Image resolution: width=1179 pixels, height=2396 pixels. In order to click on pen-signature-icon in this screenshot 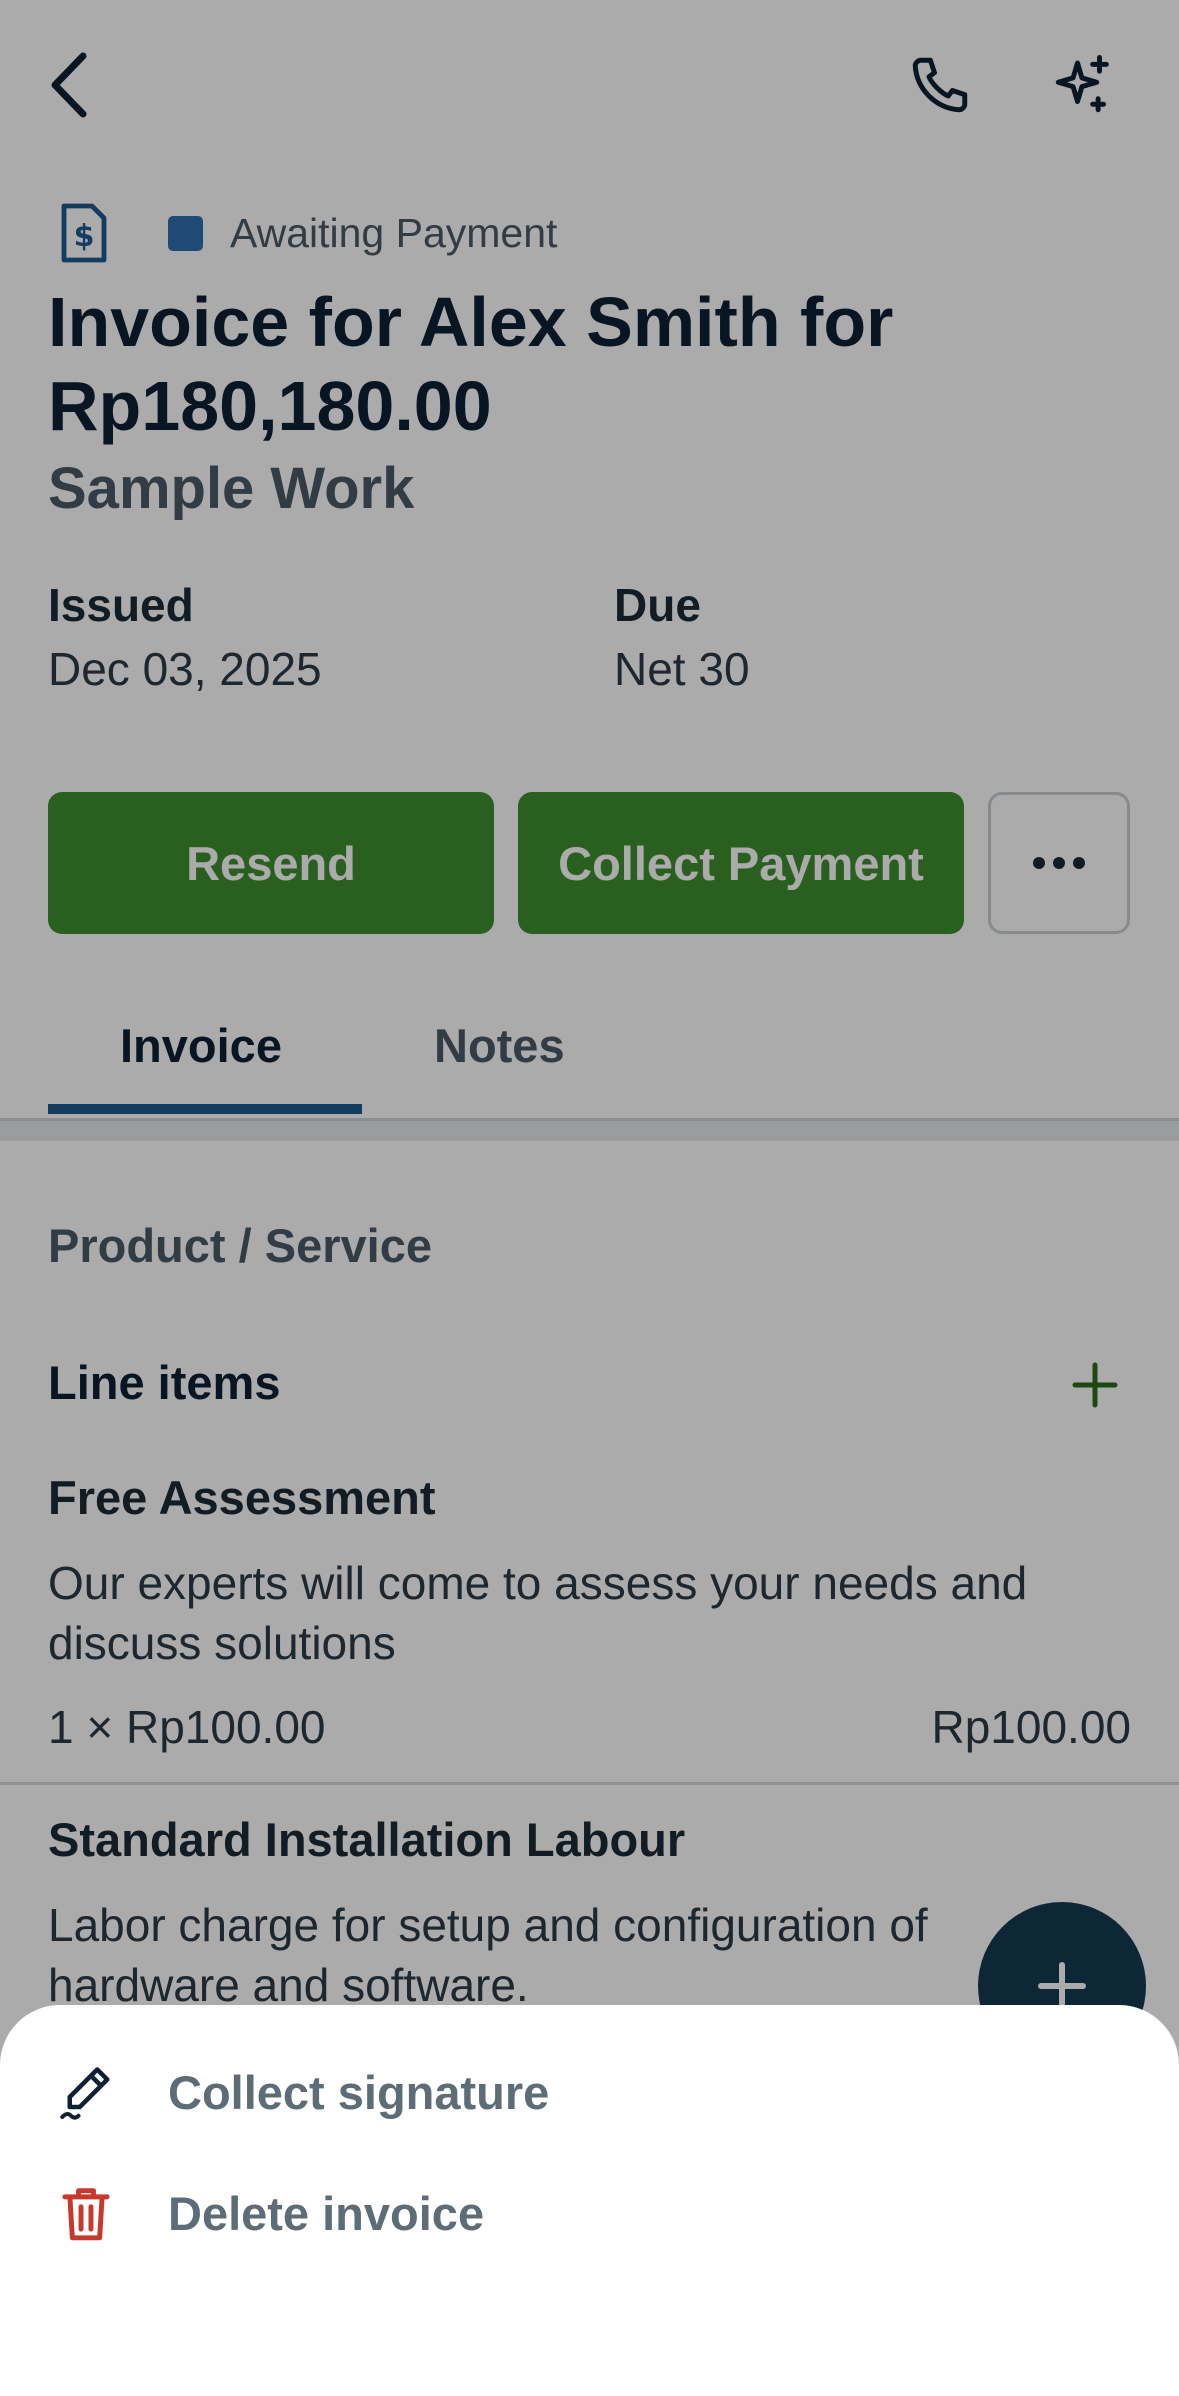, I will do `click(86, 2092)`.